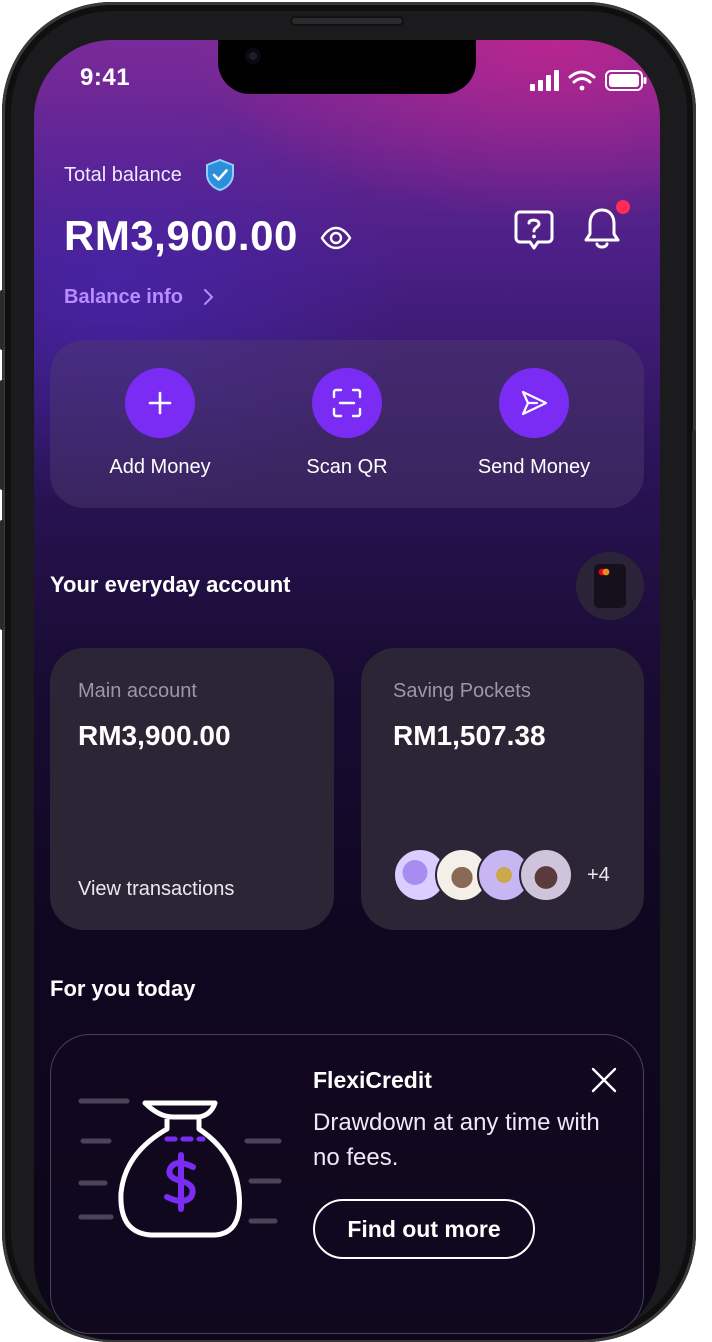 This screenshot has width=712, height=1342. I want to click on money-bag-icon, so click(180, 1168).